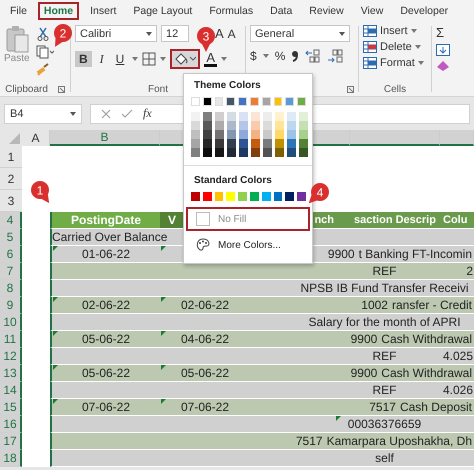  Describe the element at coordinates (11, 201) in the screenshot. I see `row-number: 3` at that location.